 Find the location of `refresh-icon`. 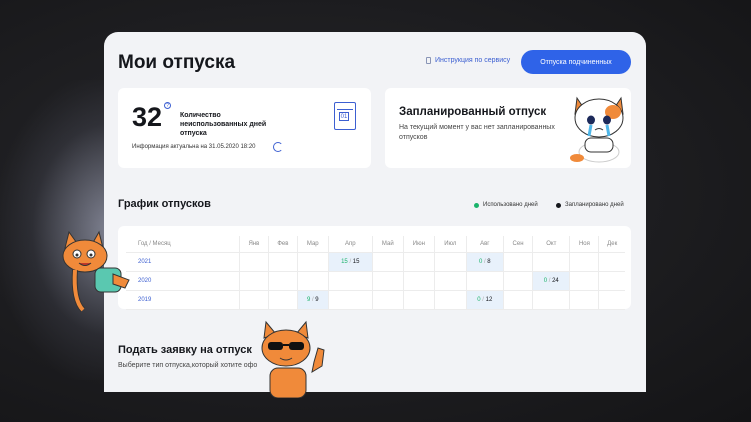

refresh-icon is located at coordinates (278, 147).